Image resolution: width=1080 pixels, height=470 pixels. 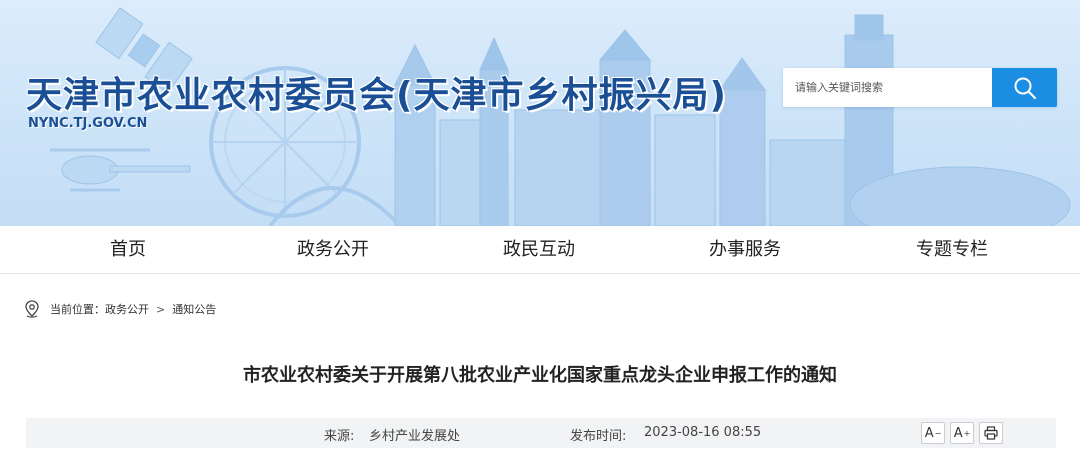 What do you see at coordinates (32, 309) in the screenshot?
I see `location-pin-icon` at bounding box center [32, 309].